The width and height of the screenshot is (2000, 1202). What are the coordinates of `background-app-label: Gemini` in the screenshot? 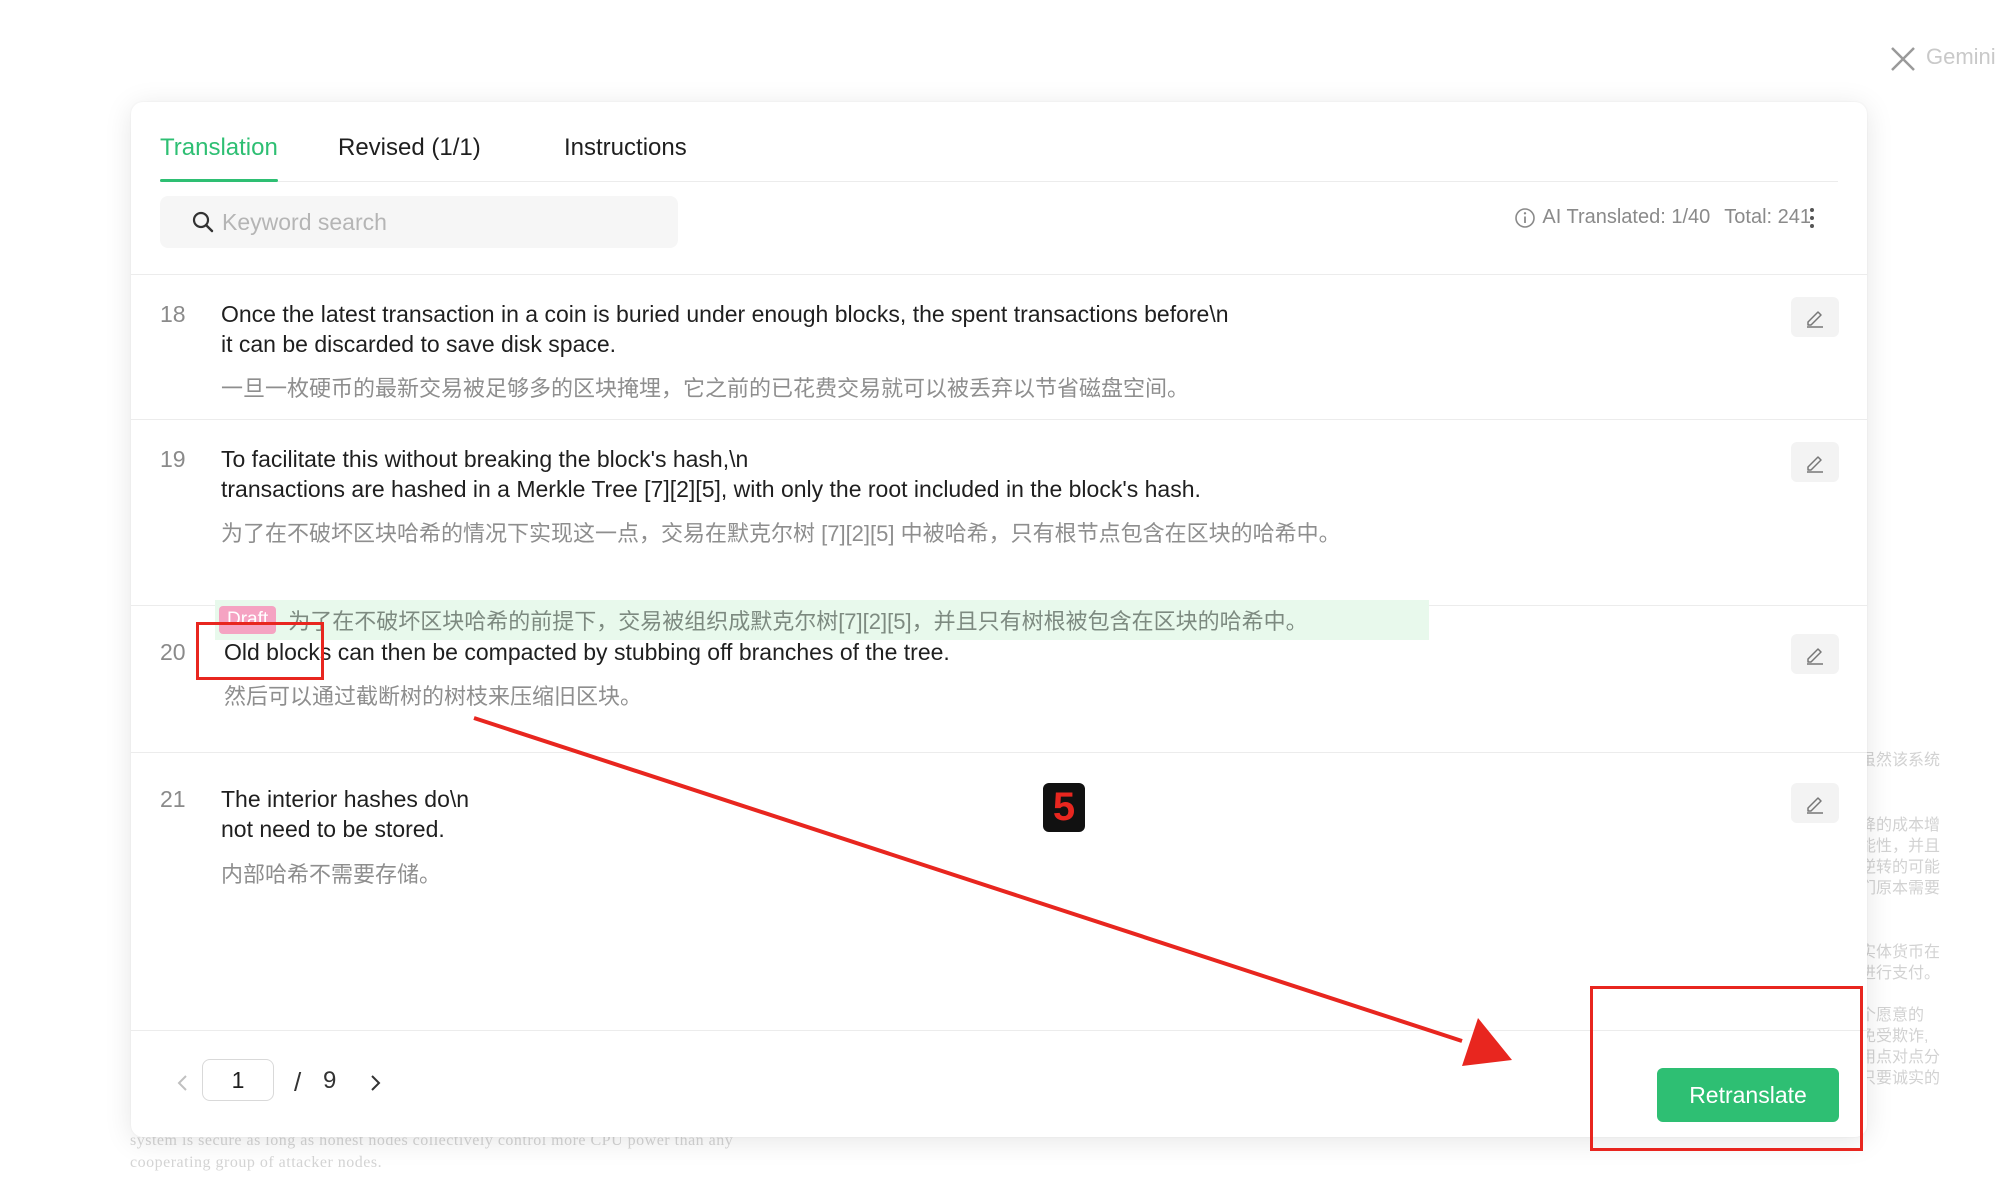 It's located at (1961, 56).